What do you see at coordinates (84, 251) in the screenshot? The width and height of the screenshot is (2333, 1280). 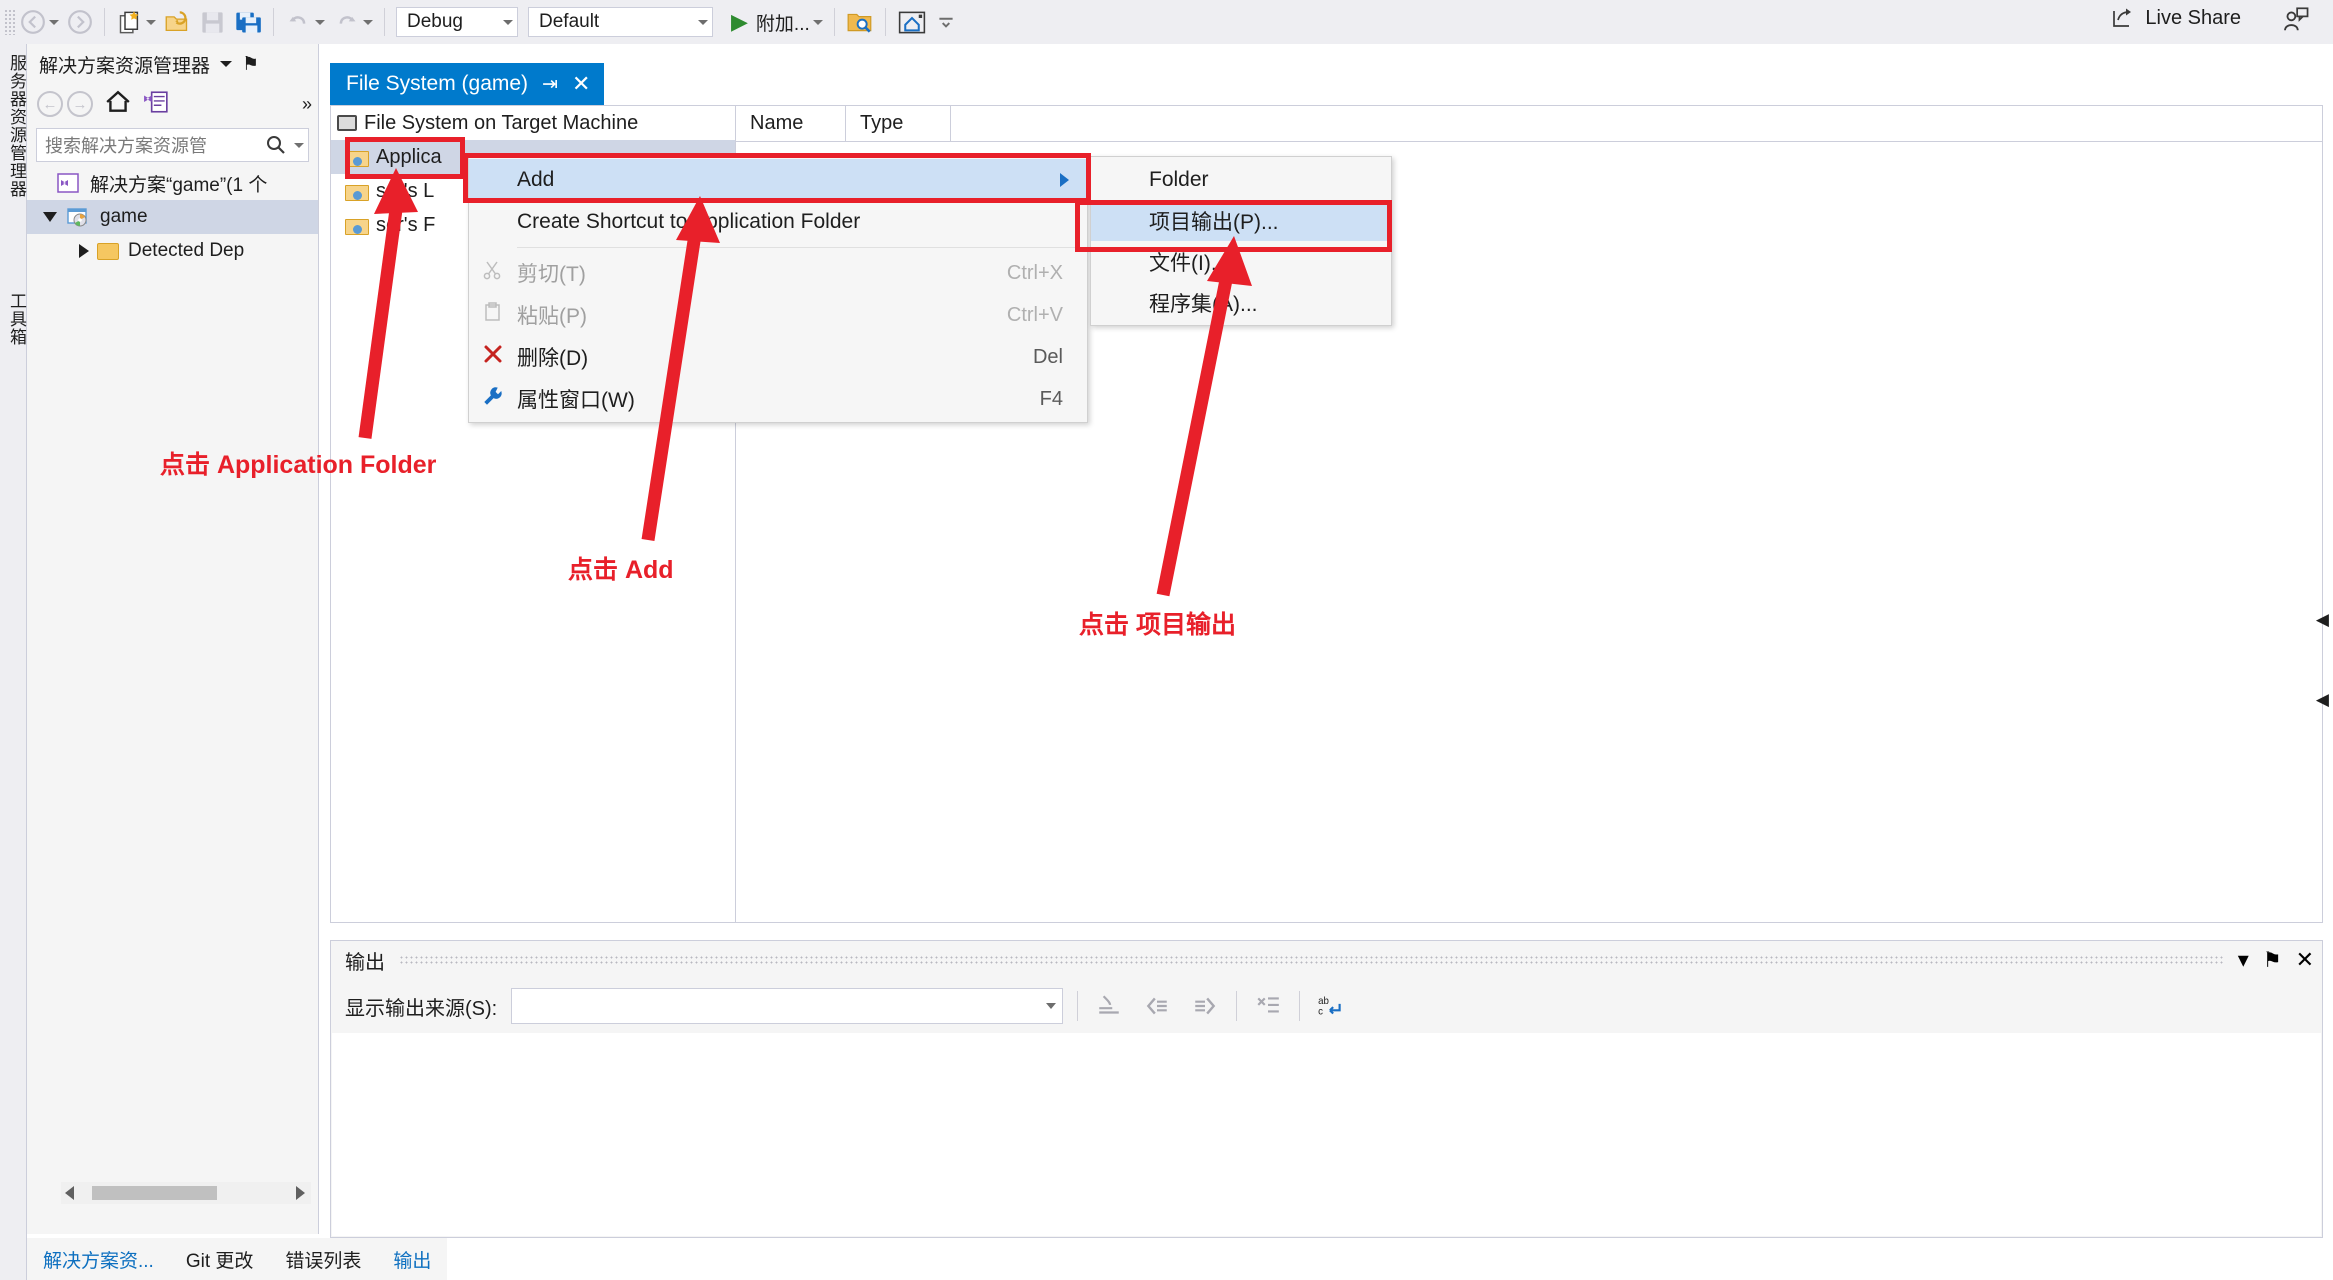 I see `expander-expand-icon` at bounding box center [84, 251].